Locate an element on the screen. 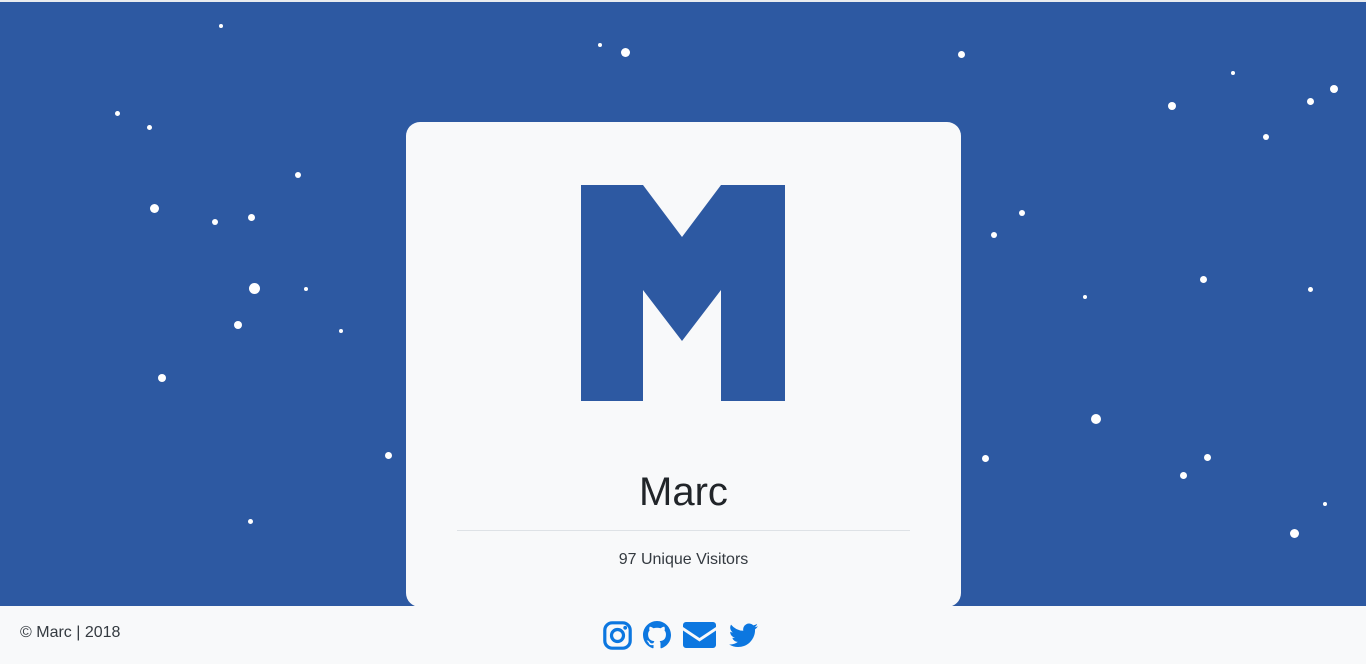  twitter-icon is located at coordinates (743, 634).